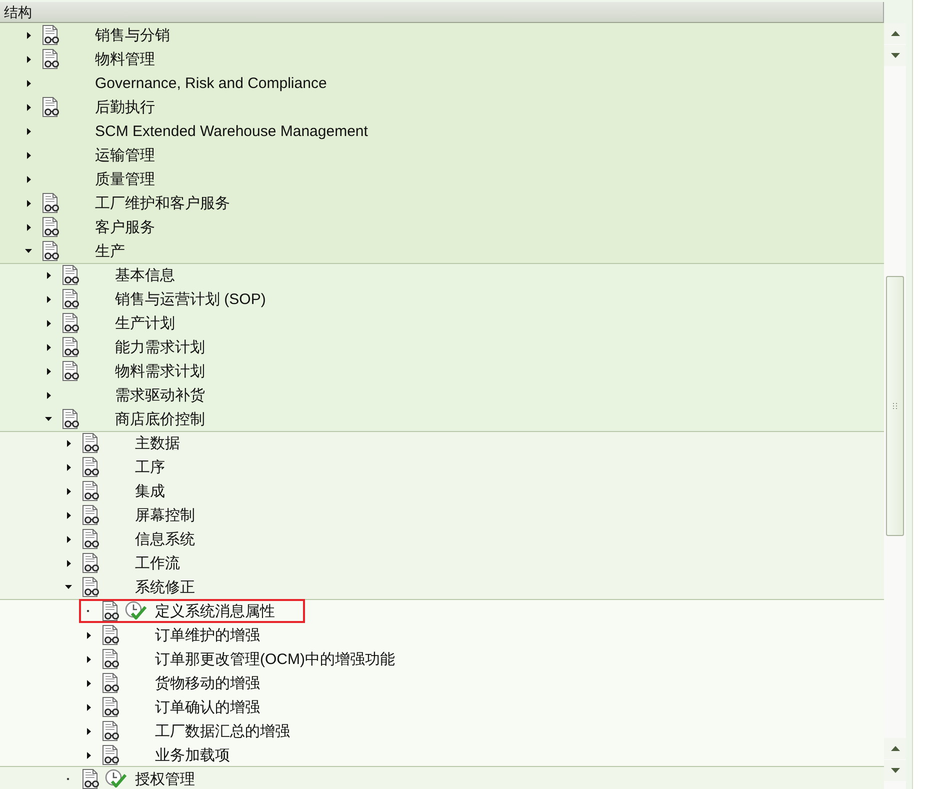 This screenshot has height=789, width=933. What do you see at coordinates (145, 323) in the screenshot?
I see `tree-item: 生产计划` at bounding box center [145, 323].